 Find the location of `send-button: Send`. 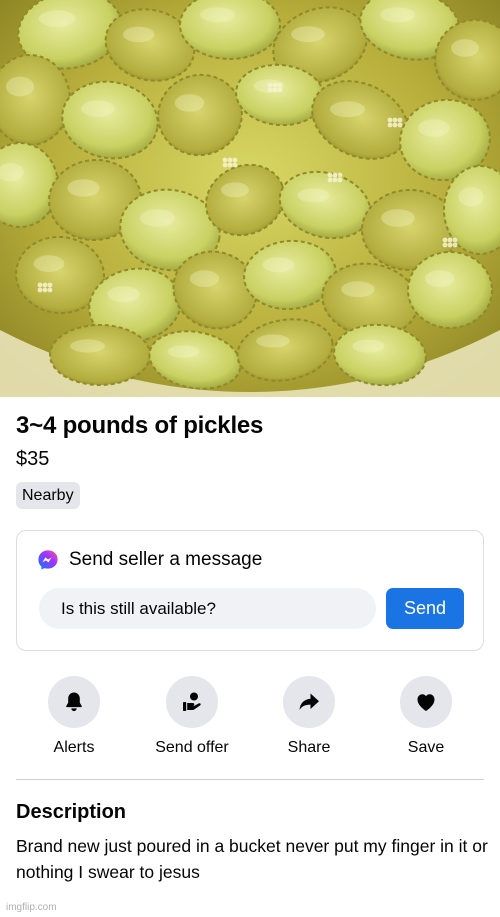

send-button: Send is located at coordinates (425, 608).